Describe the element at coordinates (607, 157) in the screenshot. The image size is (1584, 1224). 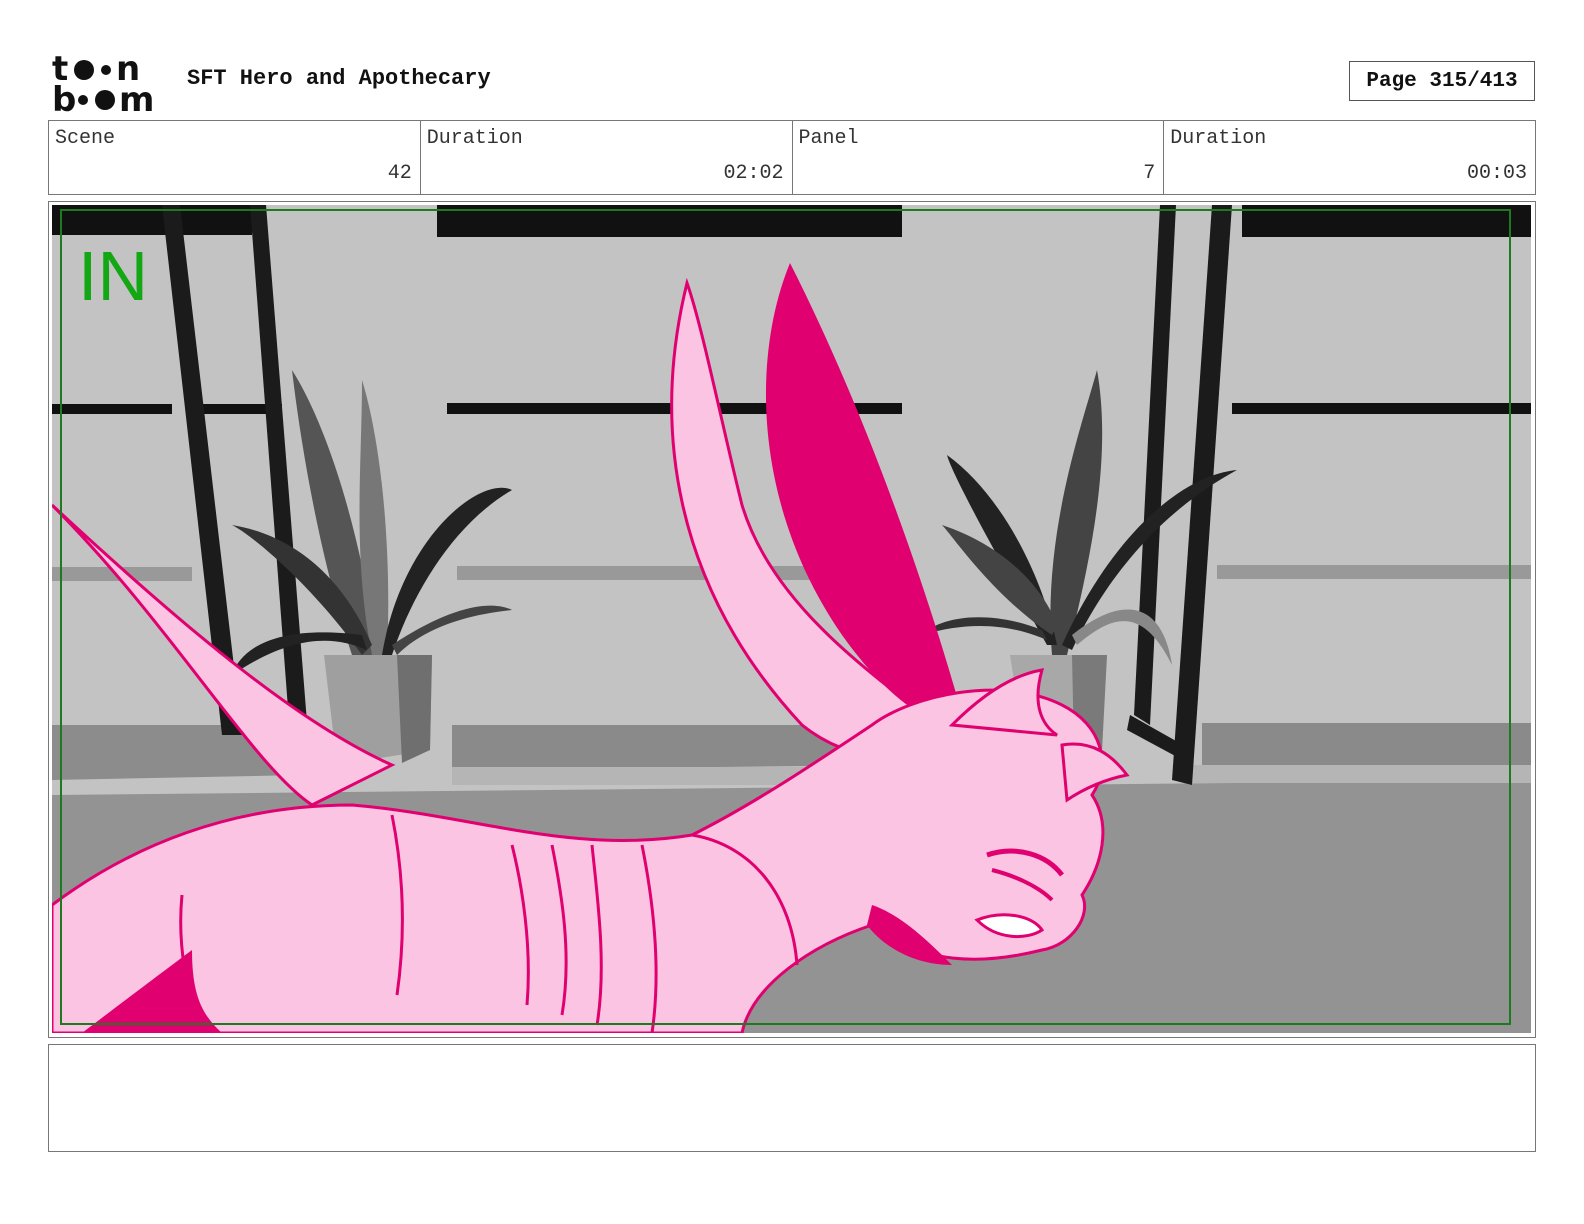
I see `scene-duration-cell: Duration 02:02` at that location.